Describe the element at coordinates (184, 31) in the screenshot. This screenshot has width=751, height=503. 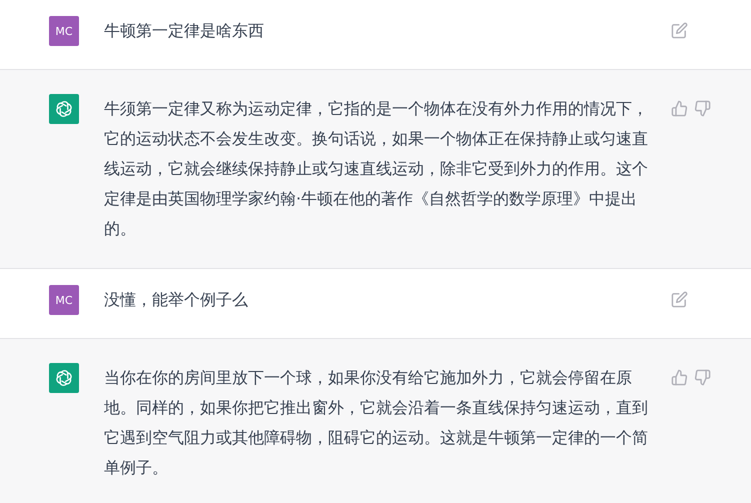
I see `message-text: 牛顿第一定律是啥东西` at that location.